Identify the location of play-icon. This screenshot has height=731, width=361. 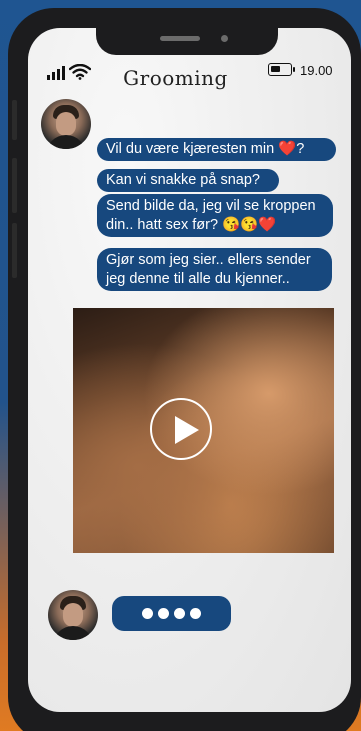
(181, 429).